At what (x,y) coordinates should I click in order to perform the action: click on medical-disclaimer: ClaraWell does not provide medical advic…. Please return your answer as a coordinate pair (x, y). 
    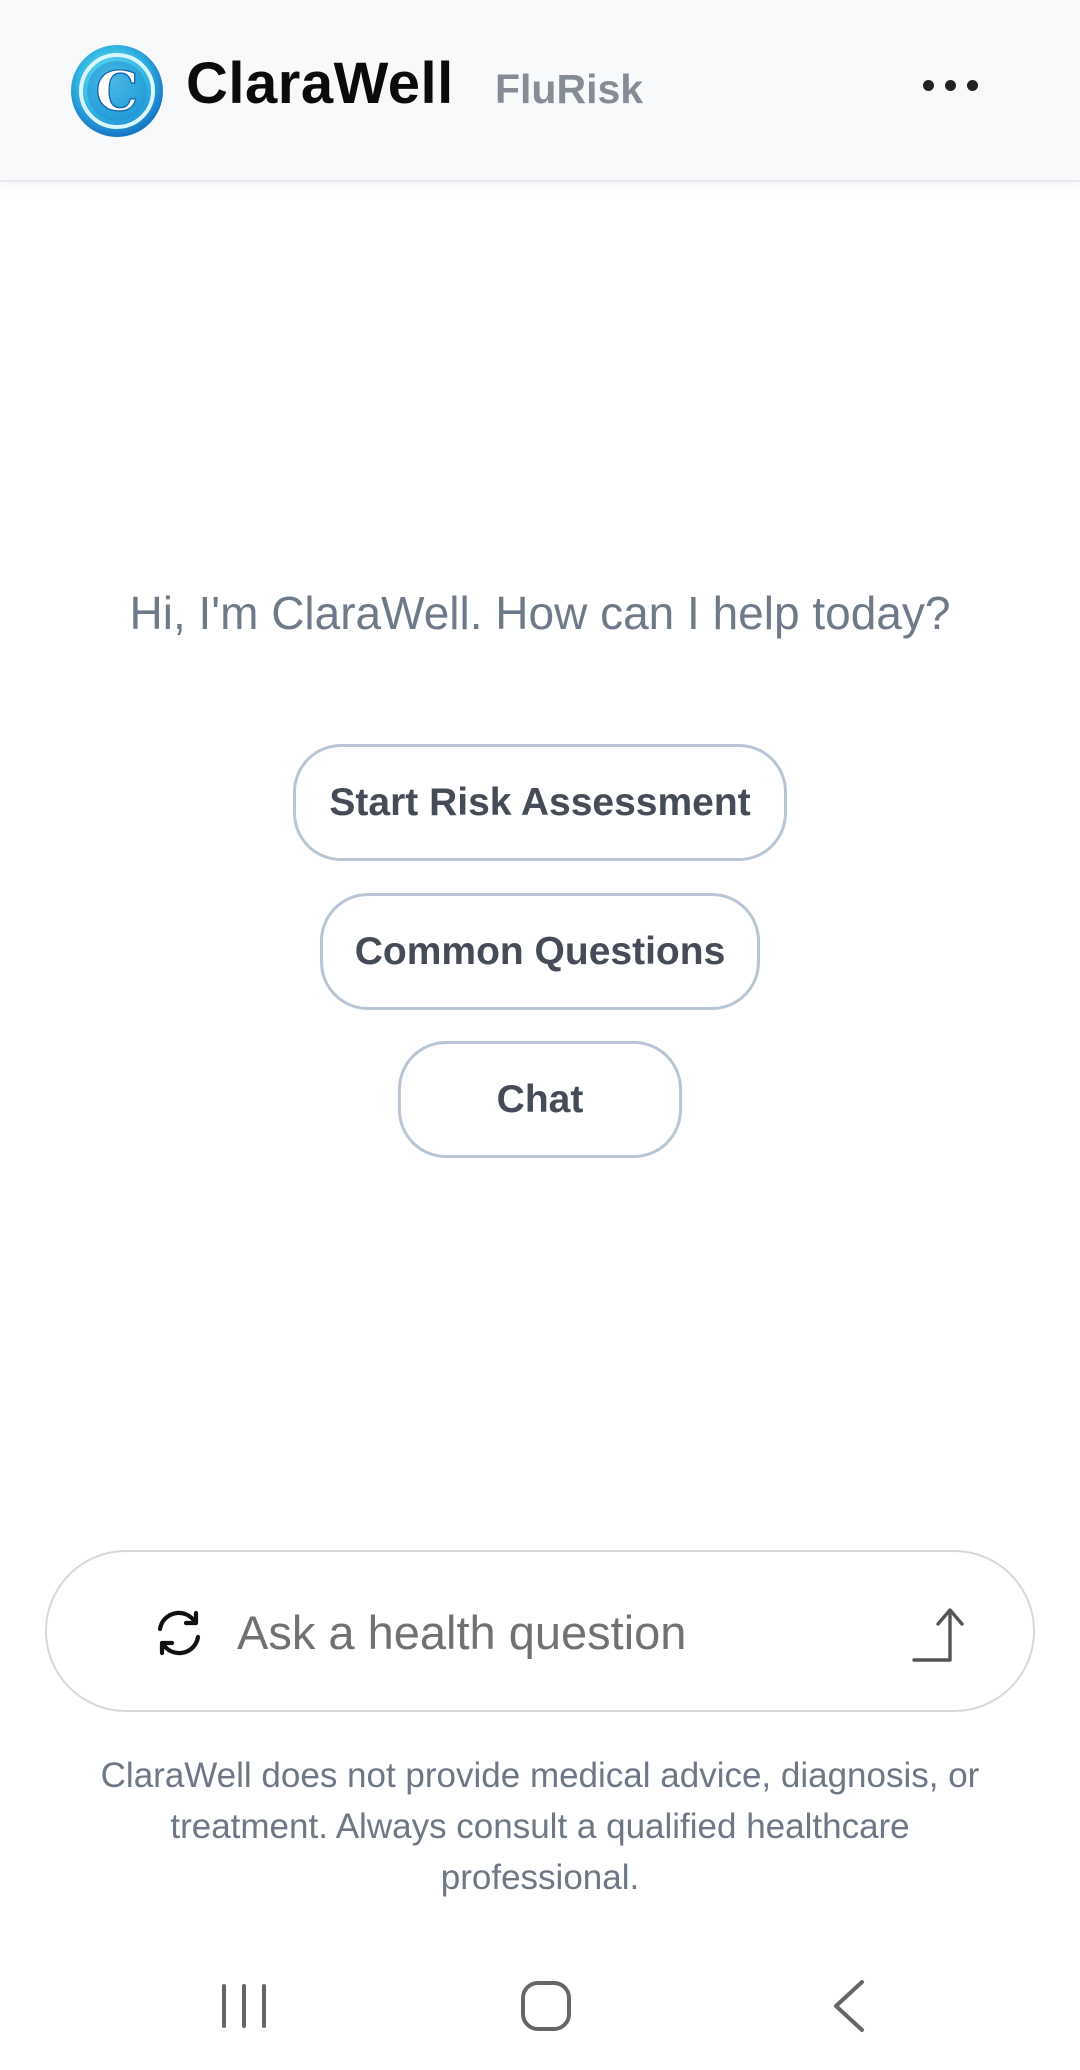
    Looking at the image, I should click on (540, 1826).